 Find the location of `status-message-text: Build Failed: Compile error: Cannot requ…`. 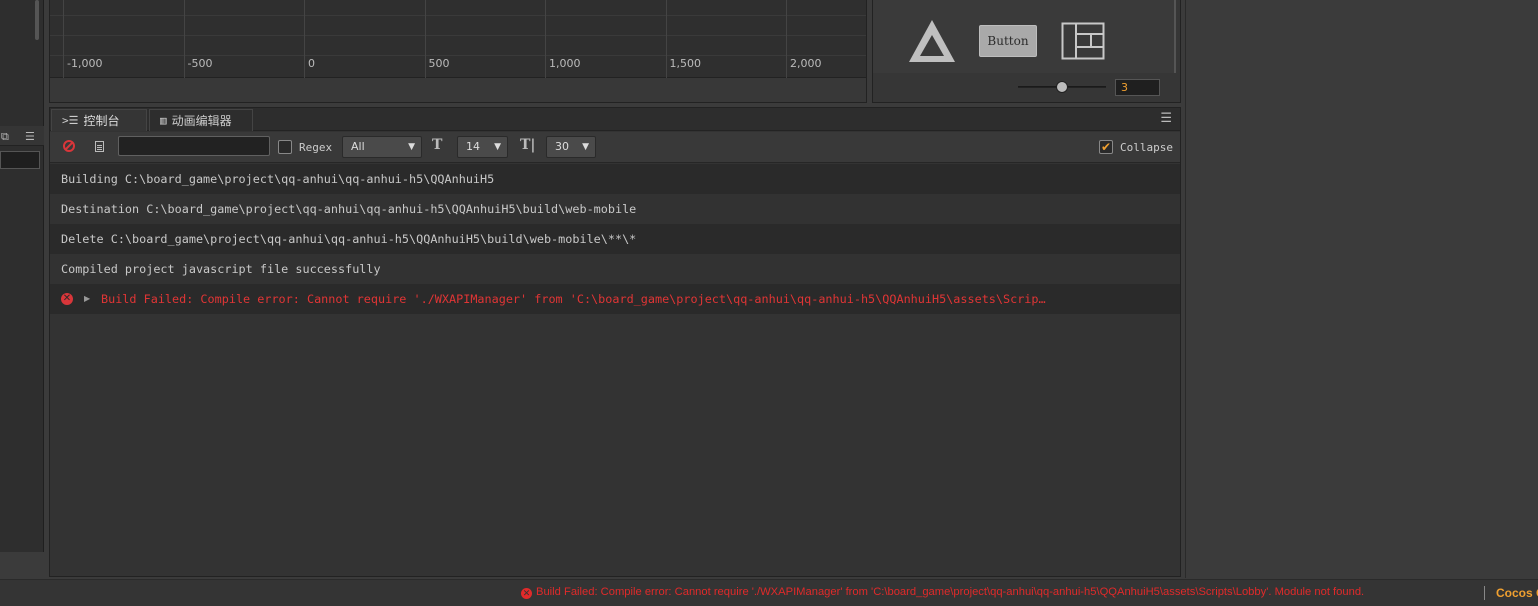

status-message-text: Build Failed: Compile error: Cannot requ… is located at coordinates (950, 592).